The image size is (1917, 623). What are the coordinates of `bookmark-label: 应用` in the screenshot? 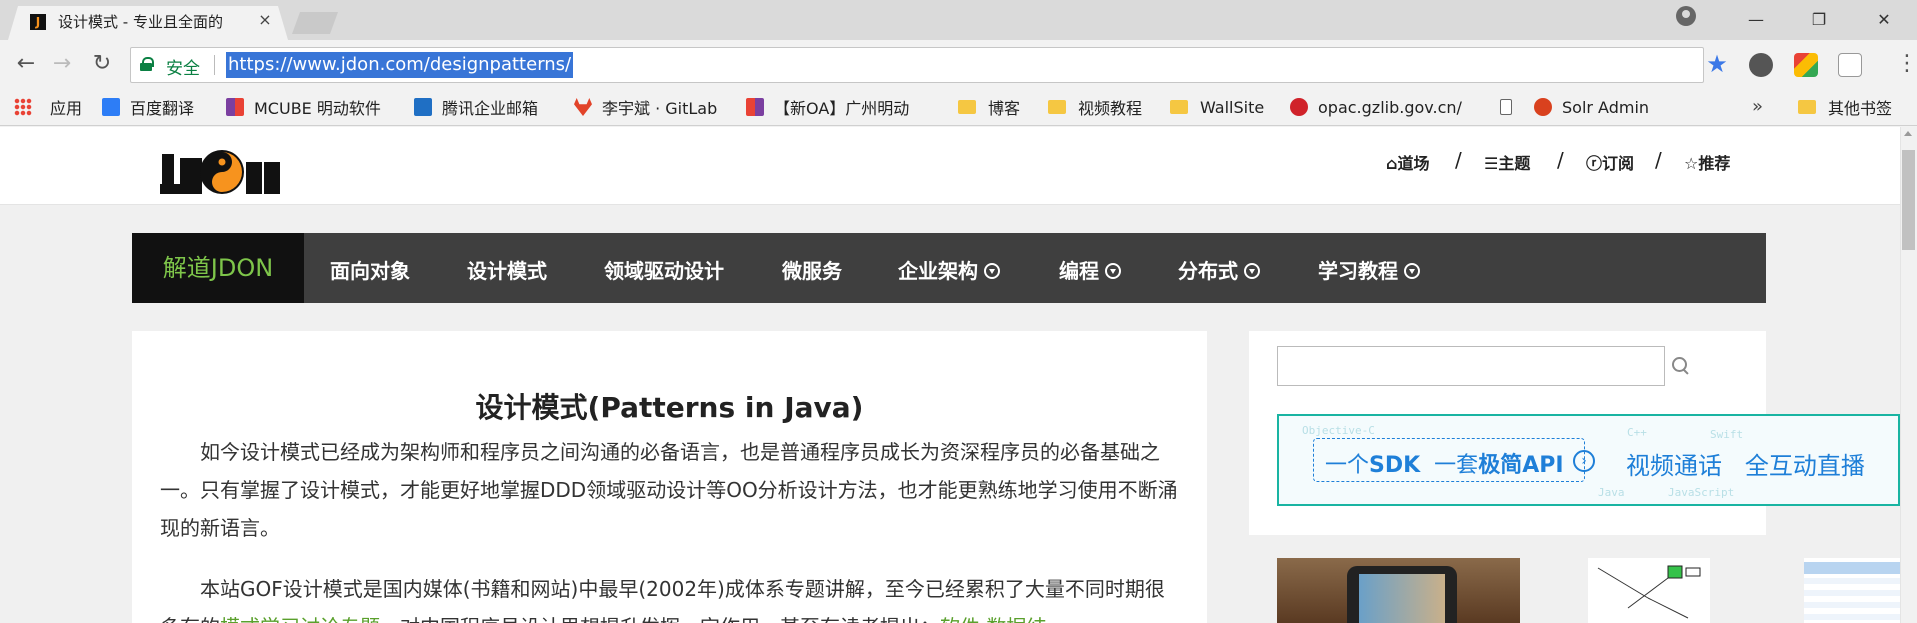 It's located at (66, 108).